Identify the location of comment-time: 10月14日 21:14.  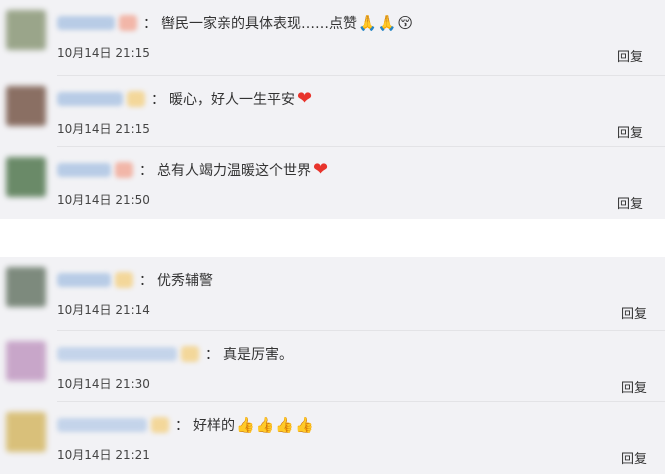
(103, 310).